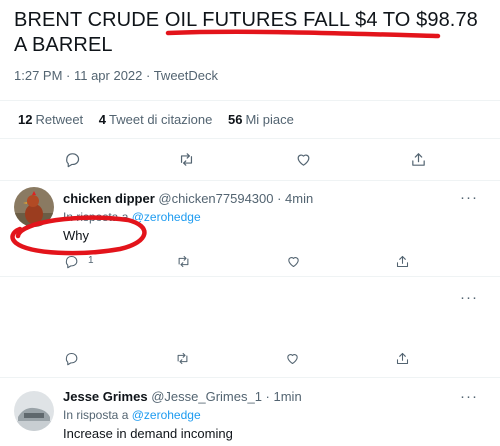  What do you see at coordinates (59, 119) in the screenshot?
I see `stat-retweets-label: Retweet` at bounding box center [59, 119].